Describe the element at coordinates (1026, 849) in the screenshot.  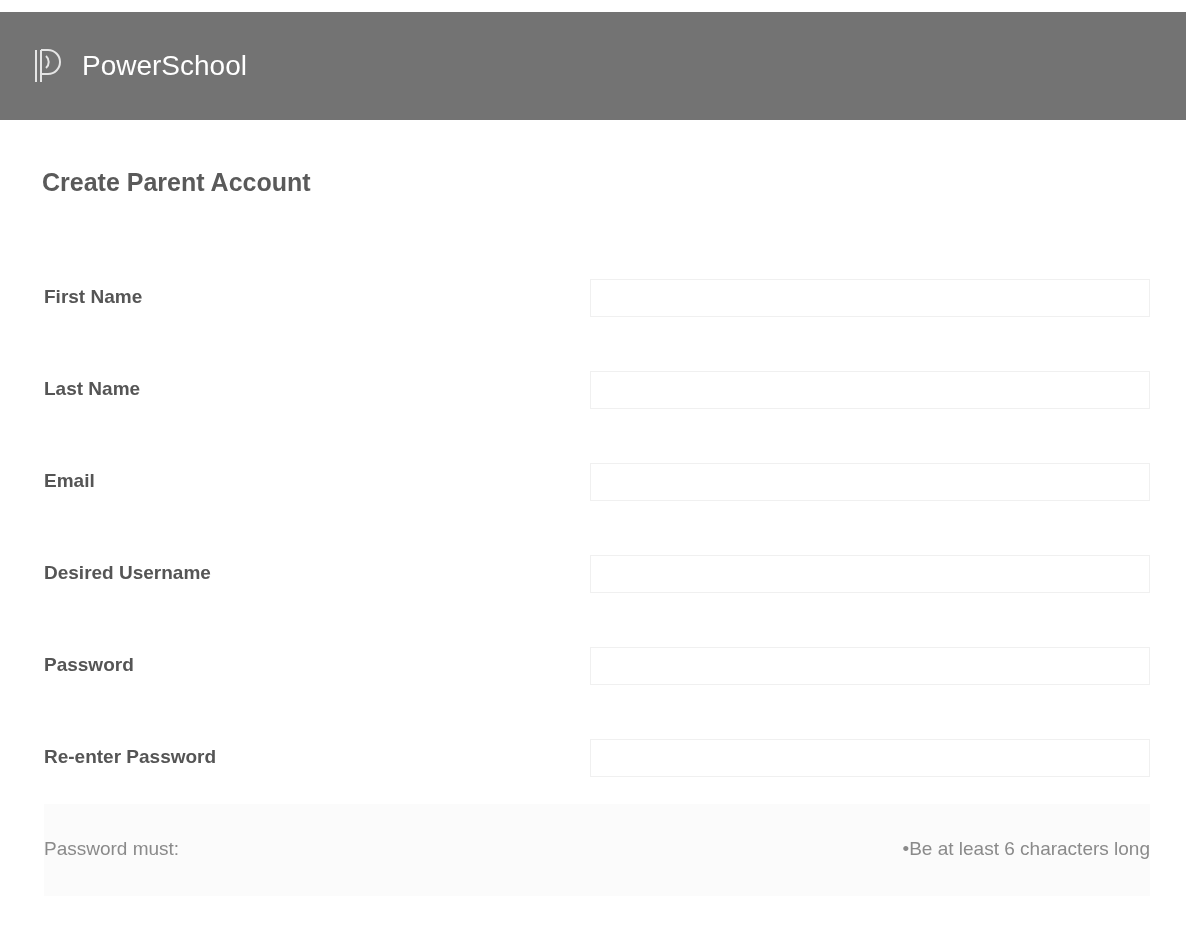
I see `password-rule: •Be at least 6 characters long` at that location.